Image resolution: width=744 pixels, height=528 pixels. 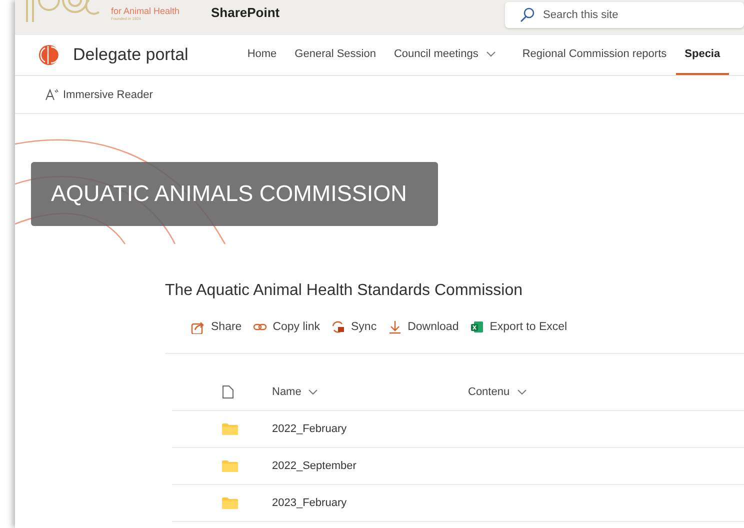 I want to click on file-icon, so click(x=228, y=392).